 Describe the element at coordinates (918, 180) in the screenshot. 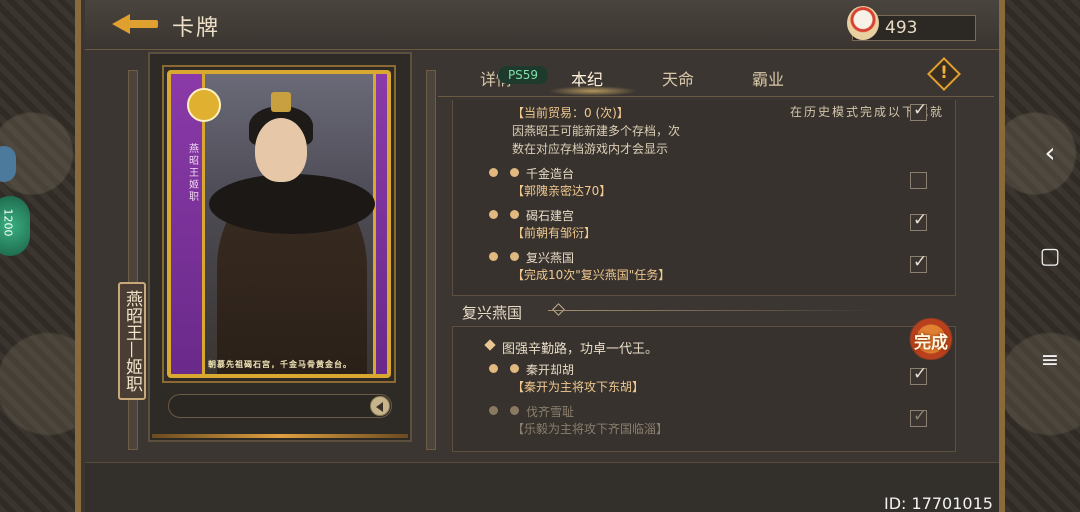

I see `achievement-checkbox` at that location.